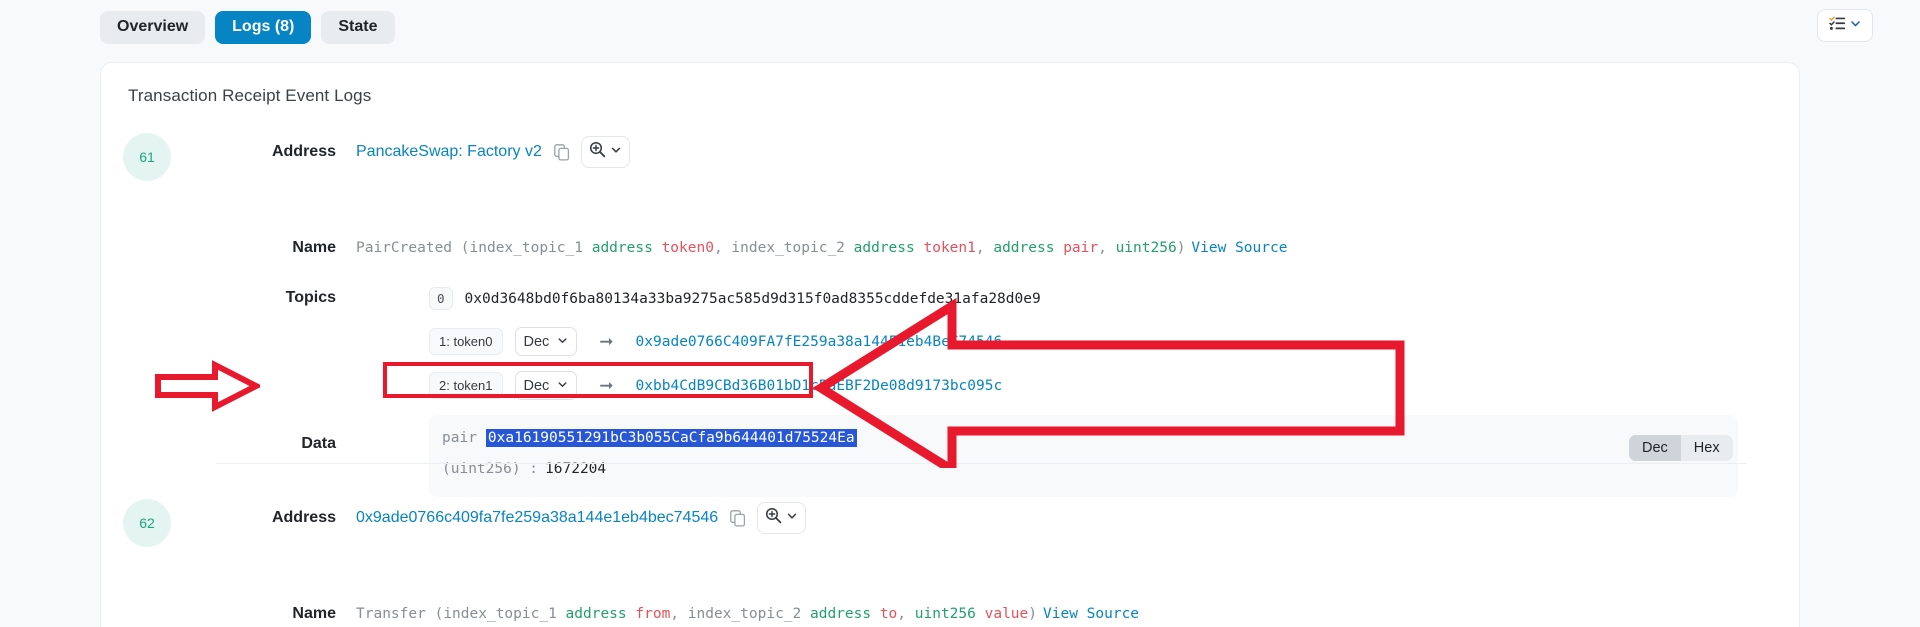 The image size is (1920, 627). I want to click on topic-index: 1: token0, so click(466, 341).